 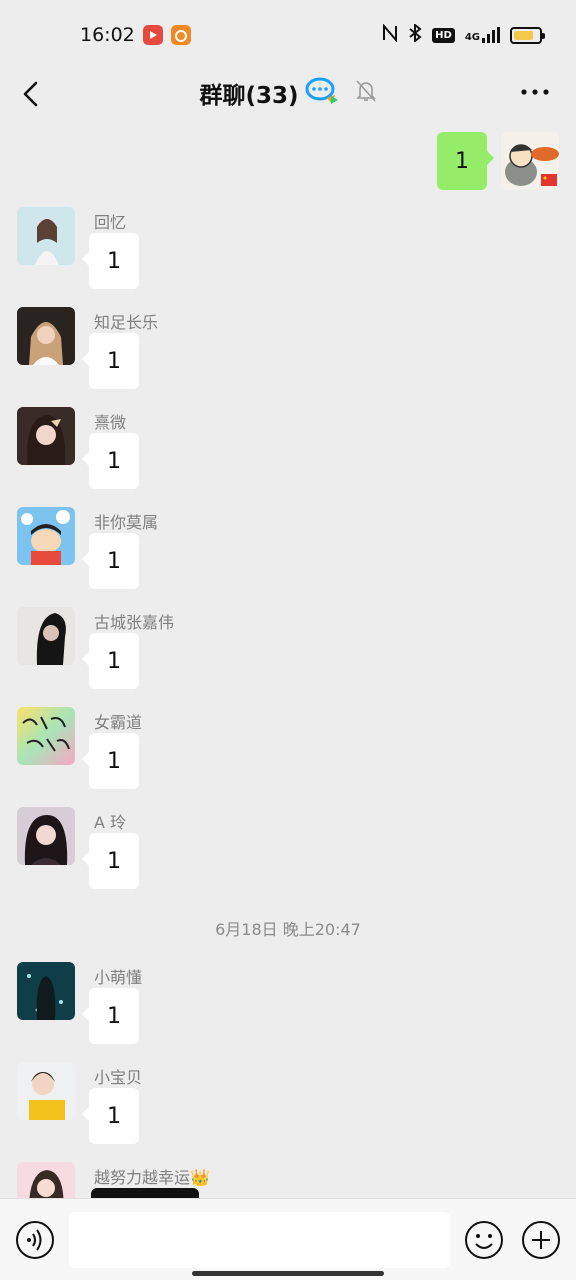 What do you see at coordinates (288, 1112) in the screenshot?
I see `message-row: 小宝贝 1` at bounding box center [288, 1112].